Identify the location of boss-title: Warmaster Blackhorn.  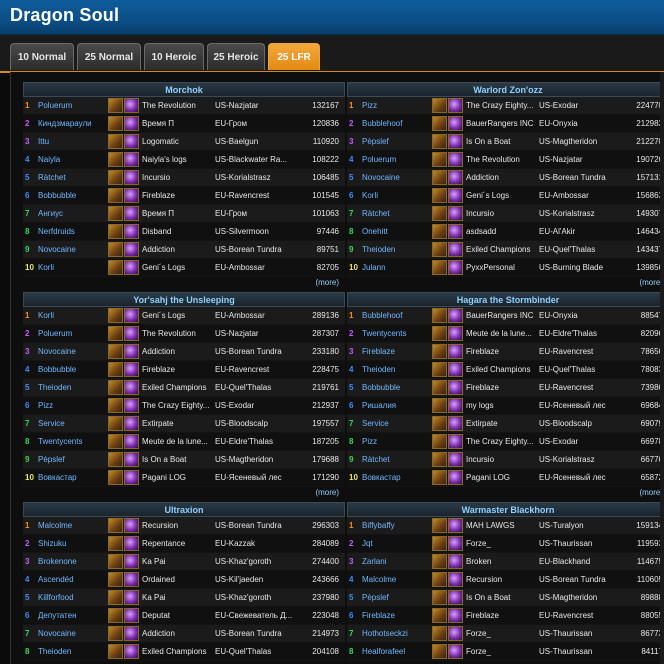
(505, 509).